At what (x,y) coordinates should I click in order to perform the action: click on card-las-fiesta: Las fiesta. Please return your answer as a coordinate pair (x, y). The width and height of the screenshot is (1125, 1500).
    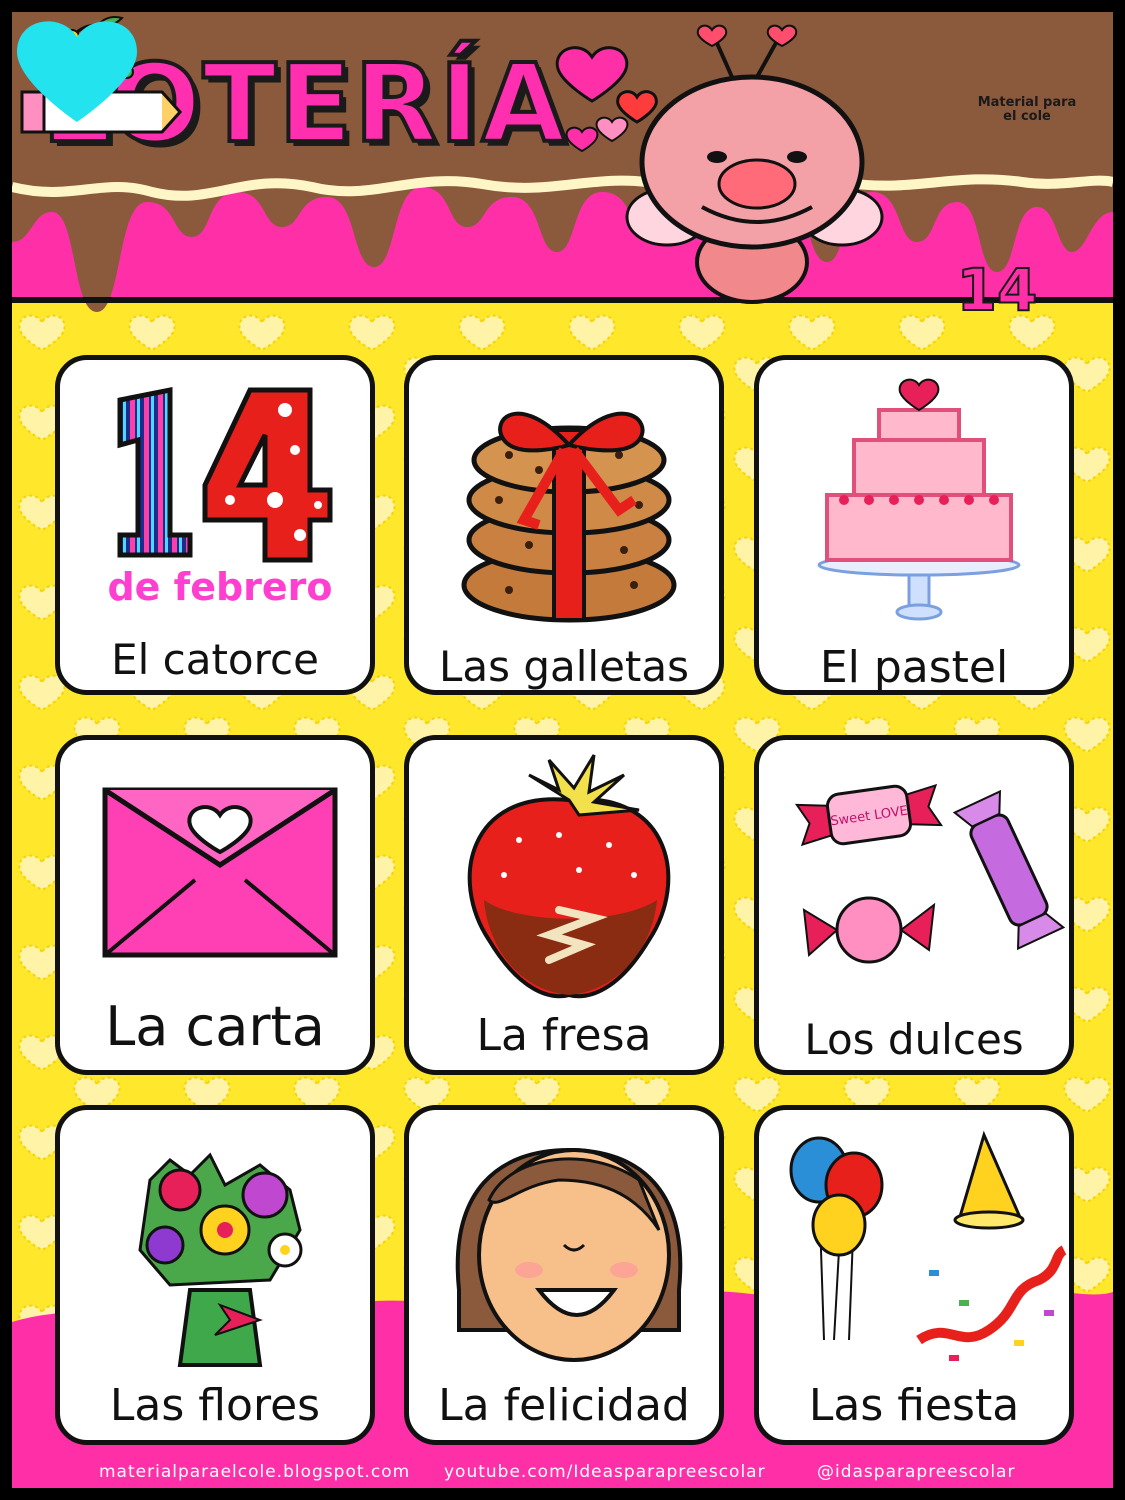
    Looking at the image, I should click on (914, 1275).